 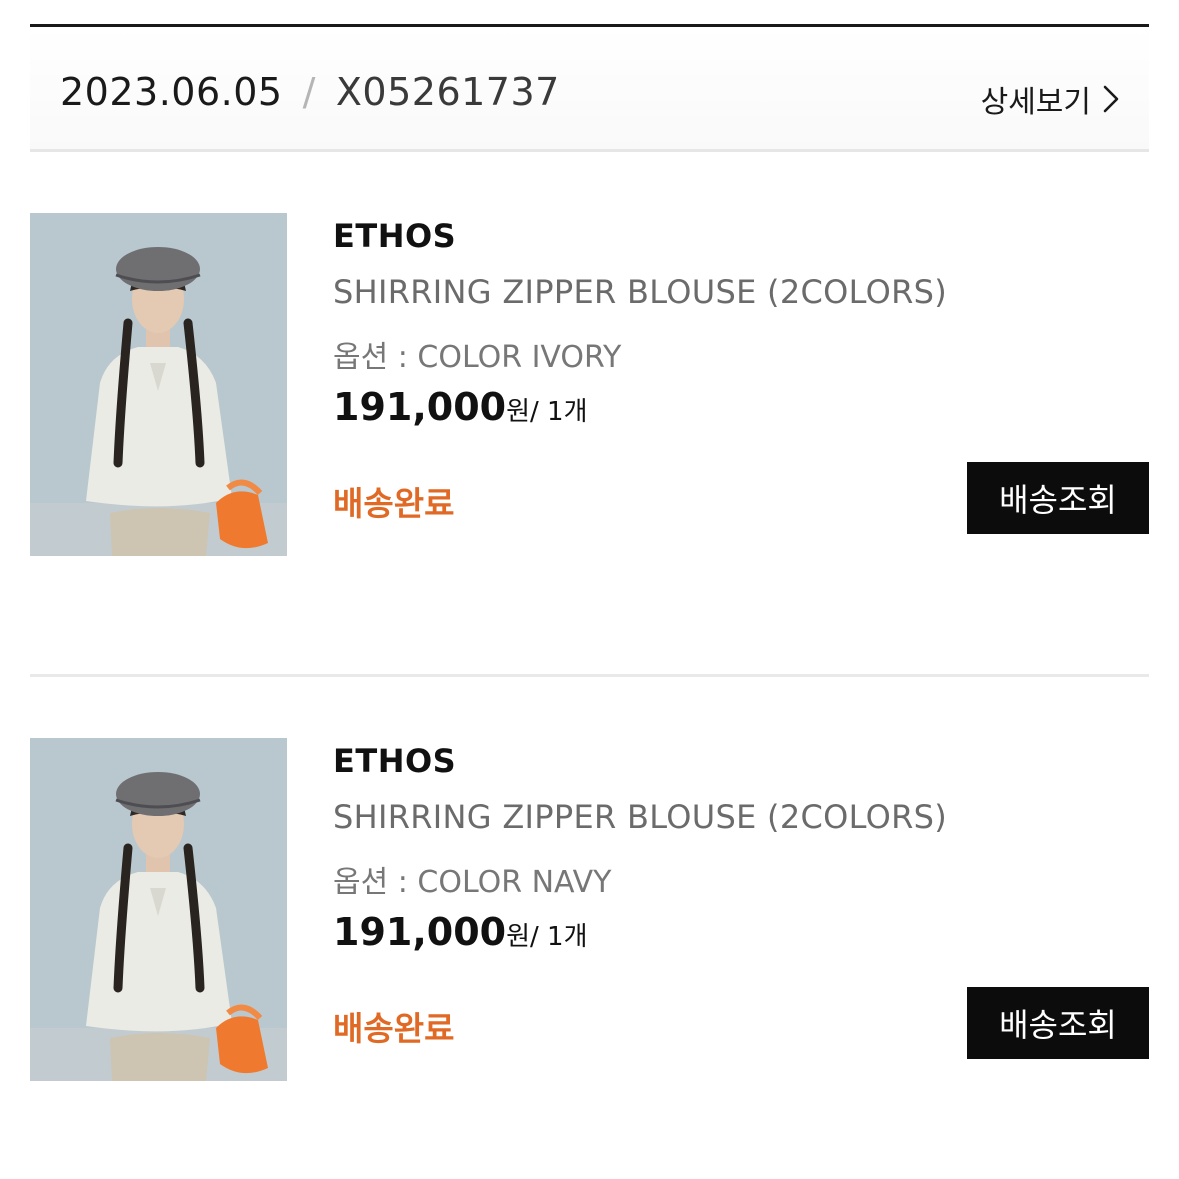 What do you see at coordinates (472, 882) in the screenshot?
I see `item-option: 옵션 : COLOR NAVY` at bounding box center [472, 882].